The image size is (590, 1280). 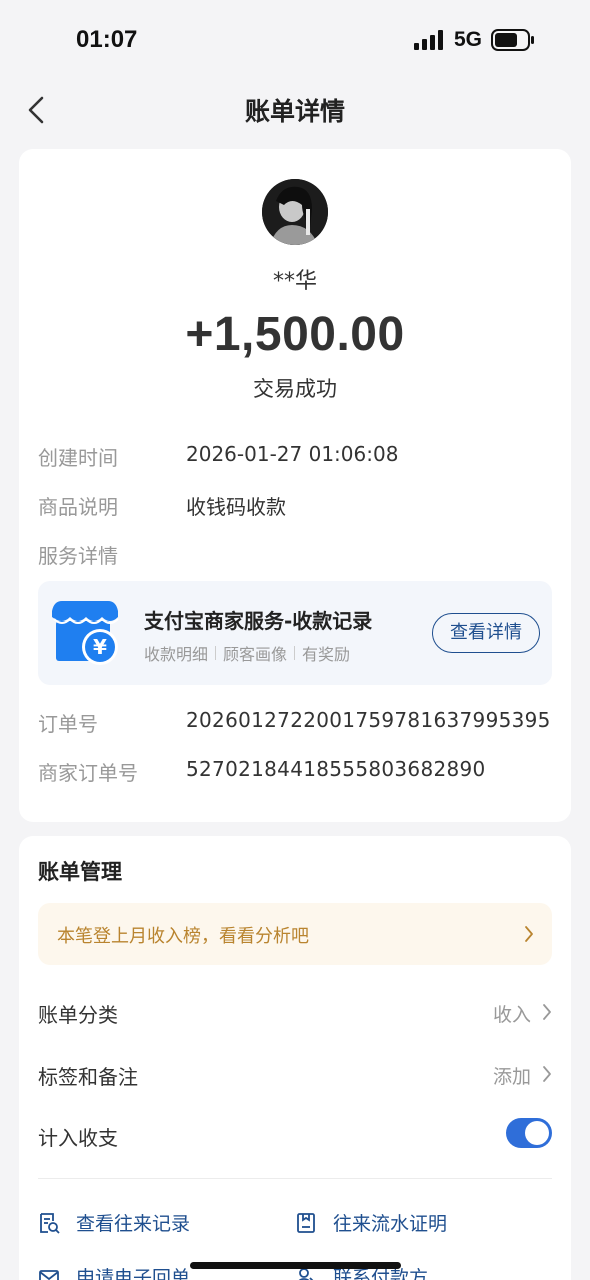 What do you see at coordinates (255, 654) in the screenshot?
I see `merchant-tag: 顾客画像` at bounding box center [255, 654].